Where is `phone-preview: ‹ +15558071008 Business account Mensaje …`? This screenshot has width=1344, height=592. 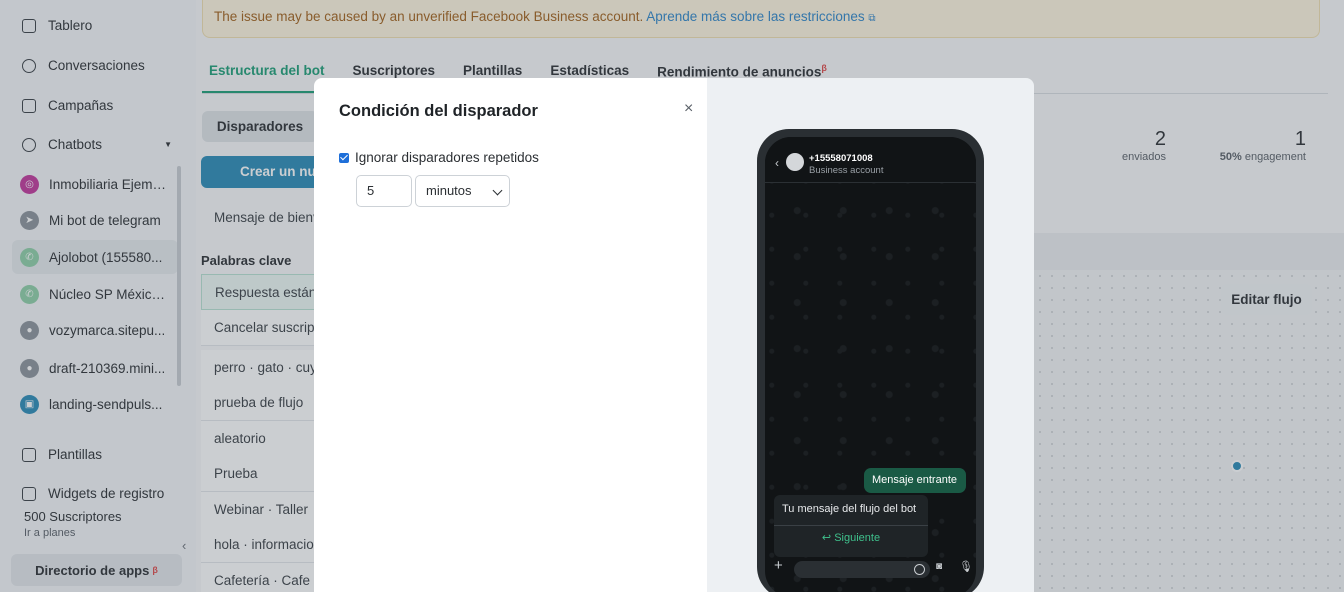
phone-preview: ‹ +15558071008 Business account Mensaje … is located at coordinates (870, 360).